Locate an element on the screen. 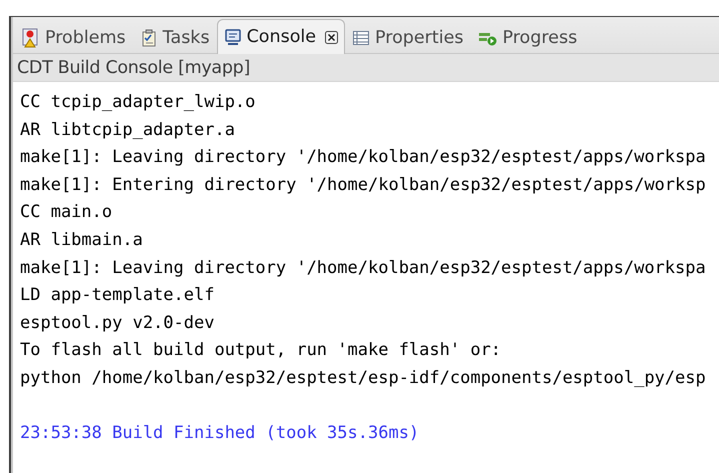 The height and width of the screenshot is (473, 719). view-tab: Properties is located at coordinates (407, 37).